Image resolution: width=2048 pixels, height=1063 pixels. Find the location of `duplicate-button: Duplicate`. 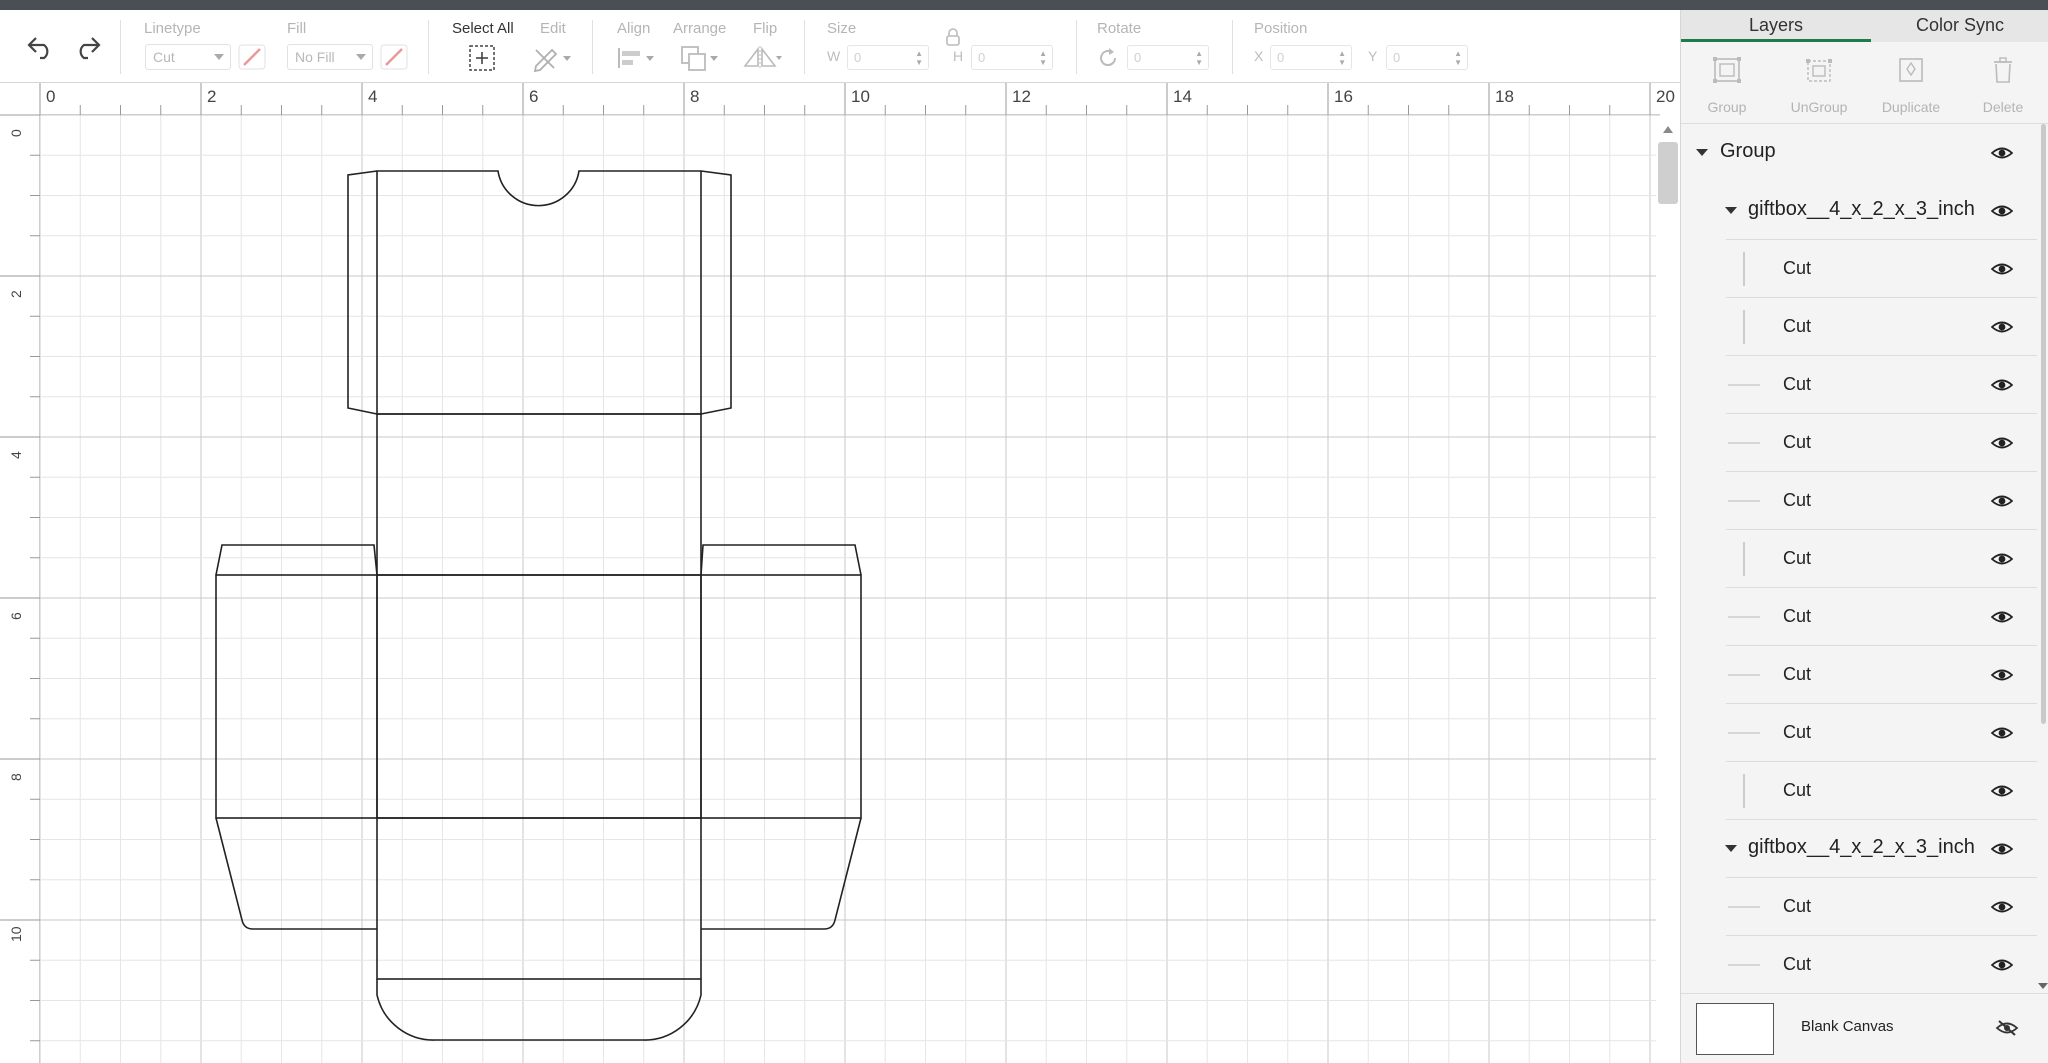

duplicate-button: Duplicate is located at coordinates (1911, 83).